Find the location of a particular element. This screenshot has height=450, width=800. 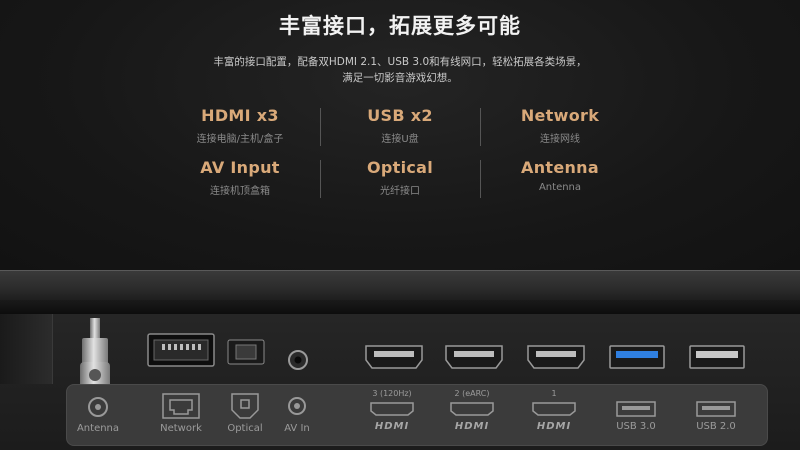

spec-subtitle: 连接网线 is located at coordinates (560, 139).